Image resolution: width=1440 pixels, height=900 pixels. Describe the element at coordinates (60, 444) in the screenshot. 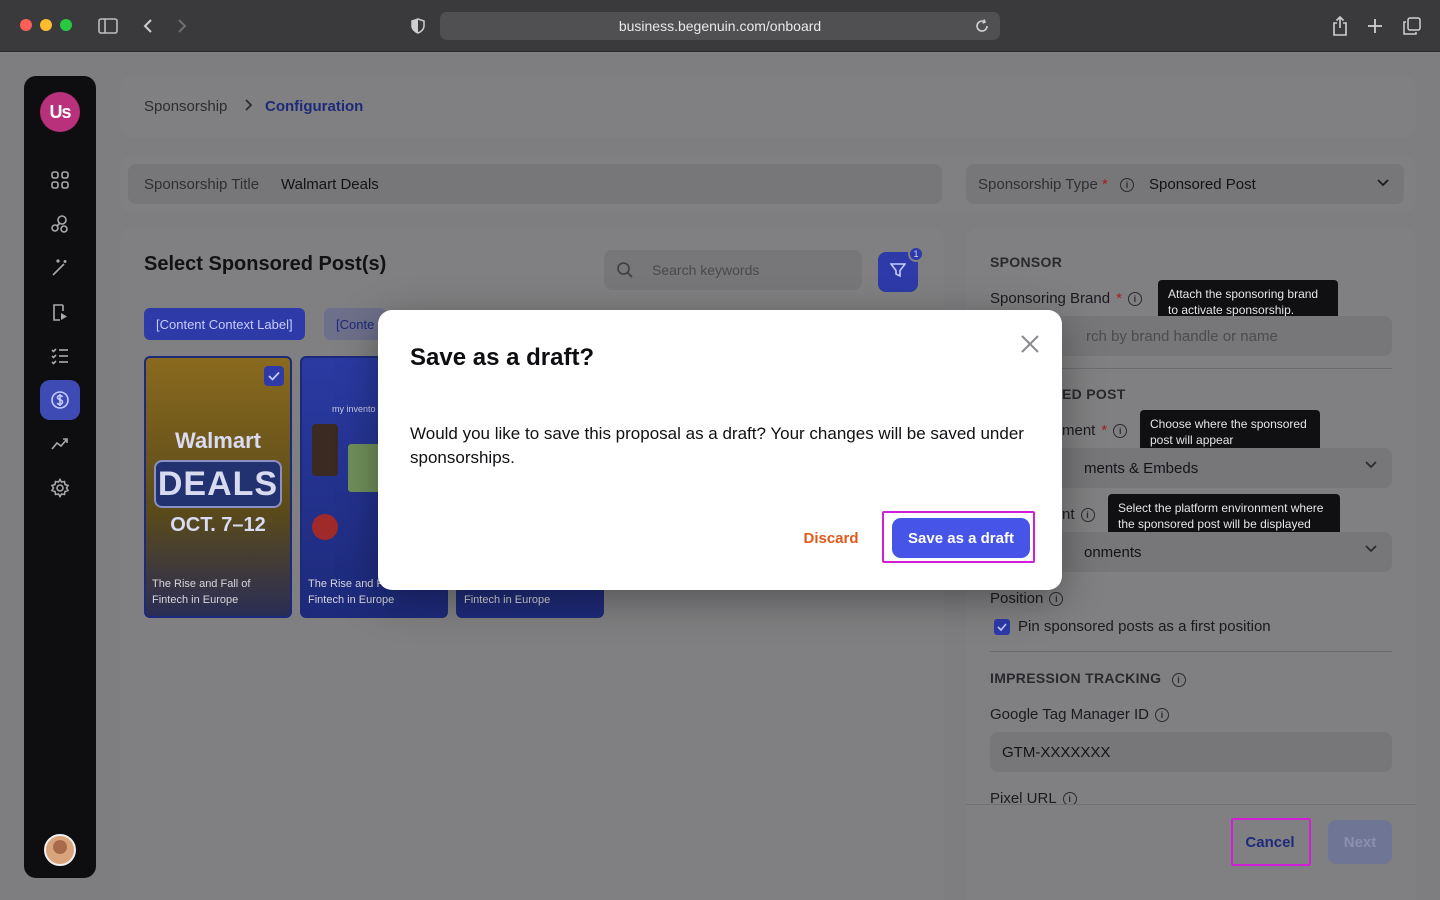

I see `analytics-icon` at that location.